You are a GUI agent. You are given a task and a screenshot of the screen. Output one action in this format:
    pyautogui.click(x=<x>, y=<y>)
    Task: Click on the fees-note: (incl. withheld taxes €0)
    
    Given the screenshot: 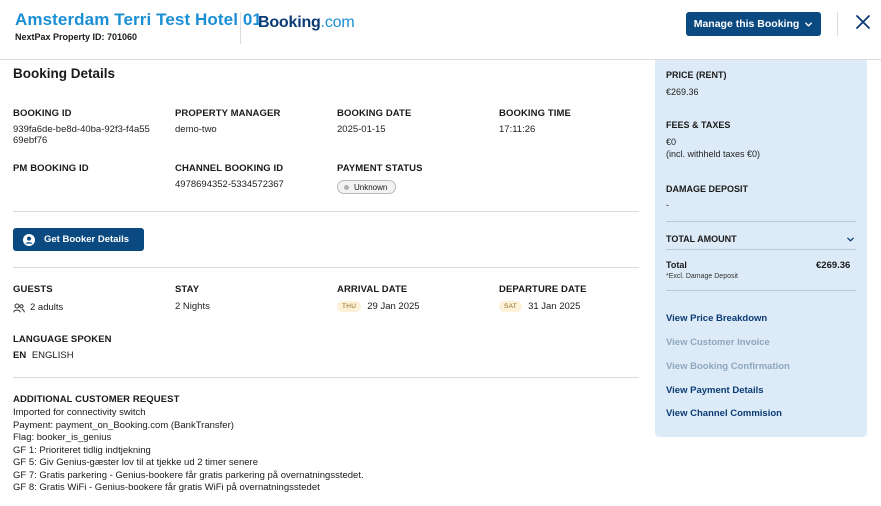 What is the action you would take?
    pyautogui.click(x=713, y=154)
    